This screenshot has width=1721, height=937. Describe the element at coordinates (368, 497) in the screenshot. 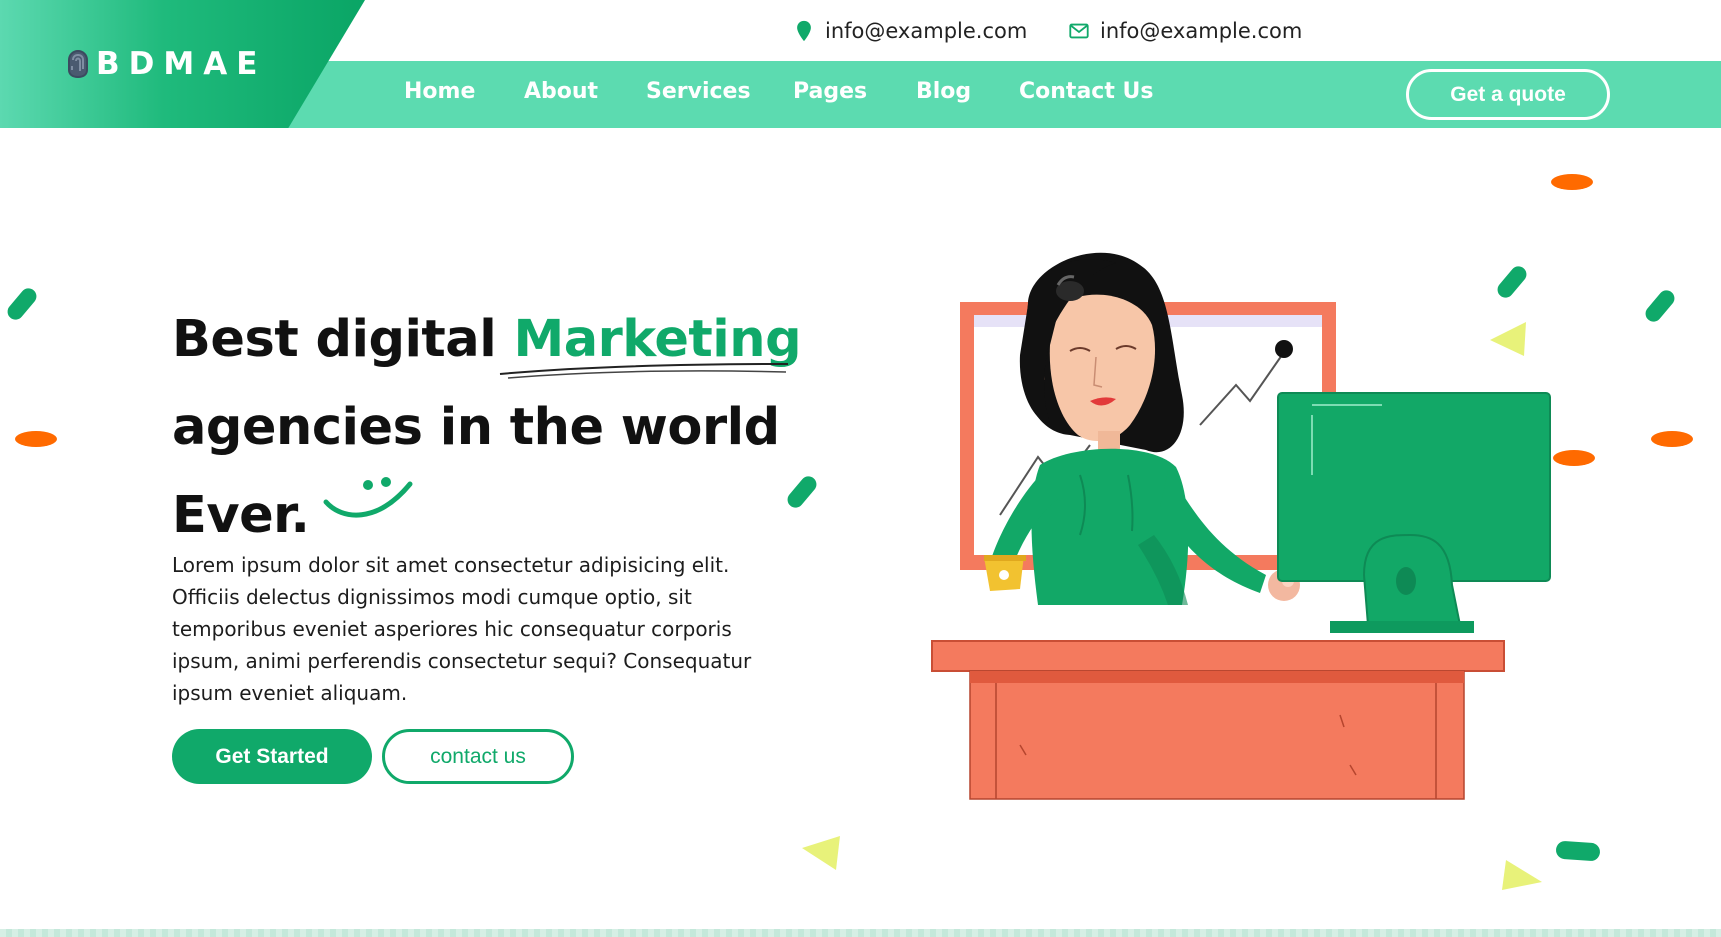

I see `smile-icon` at that location.